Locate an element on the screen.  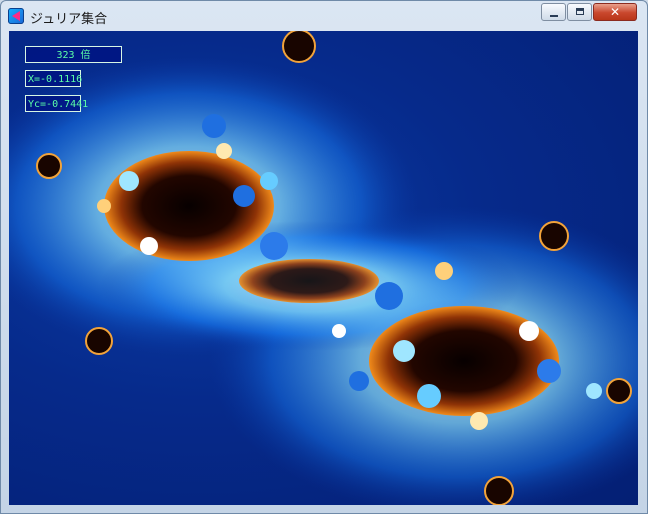
maximize-icon is located at coordinates (580, 11).